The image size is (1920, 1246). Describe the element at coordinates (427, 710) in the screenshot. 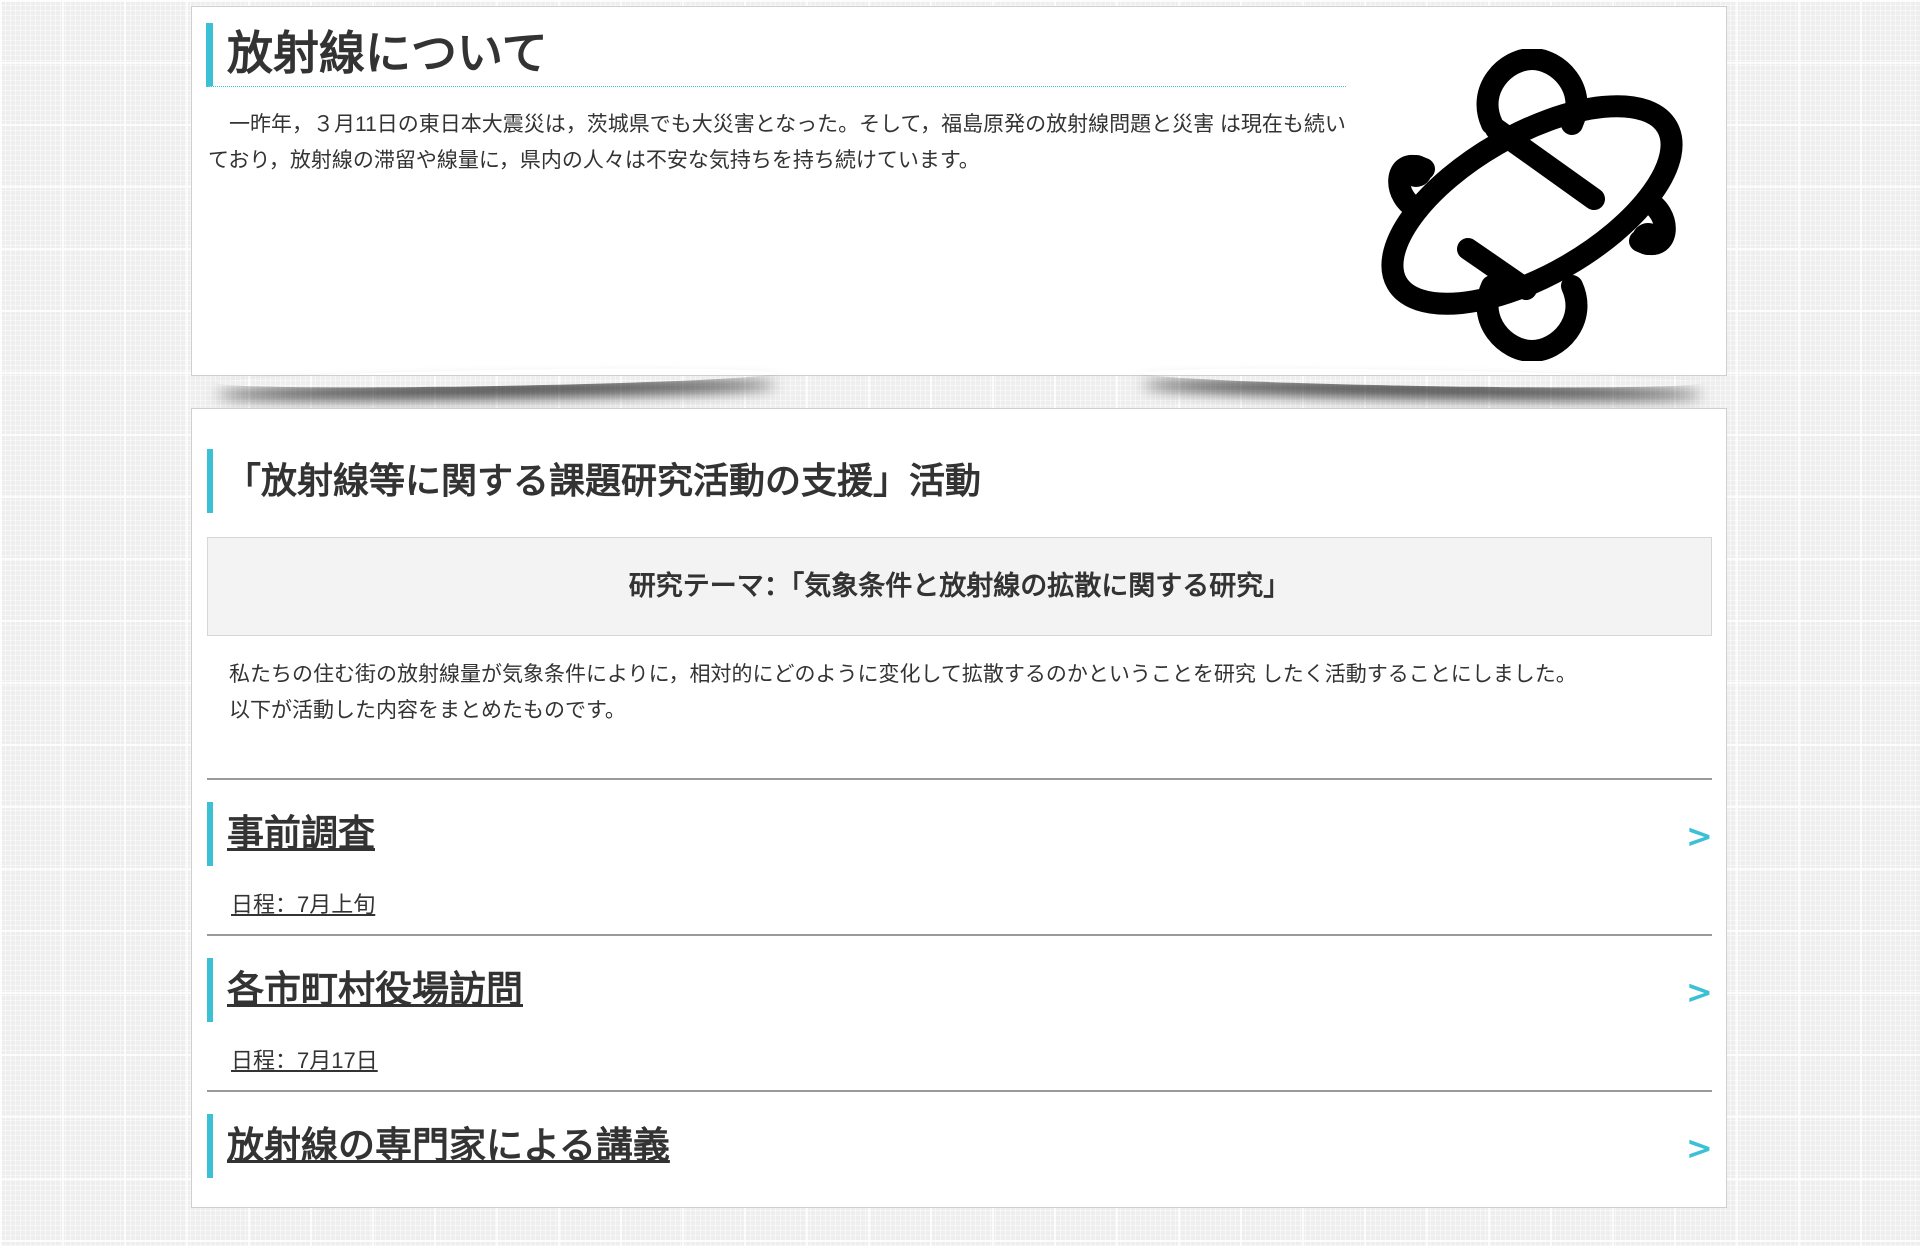

I see `description-paragraph: 以下が活動した内容をまとめたものです。` at that location.